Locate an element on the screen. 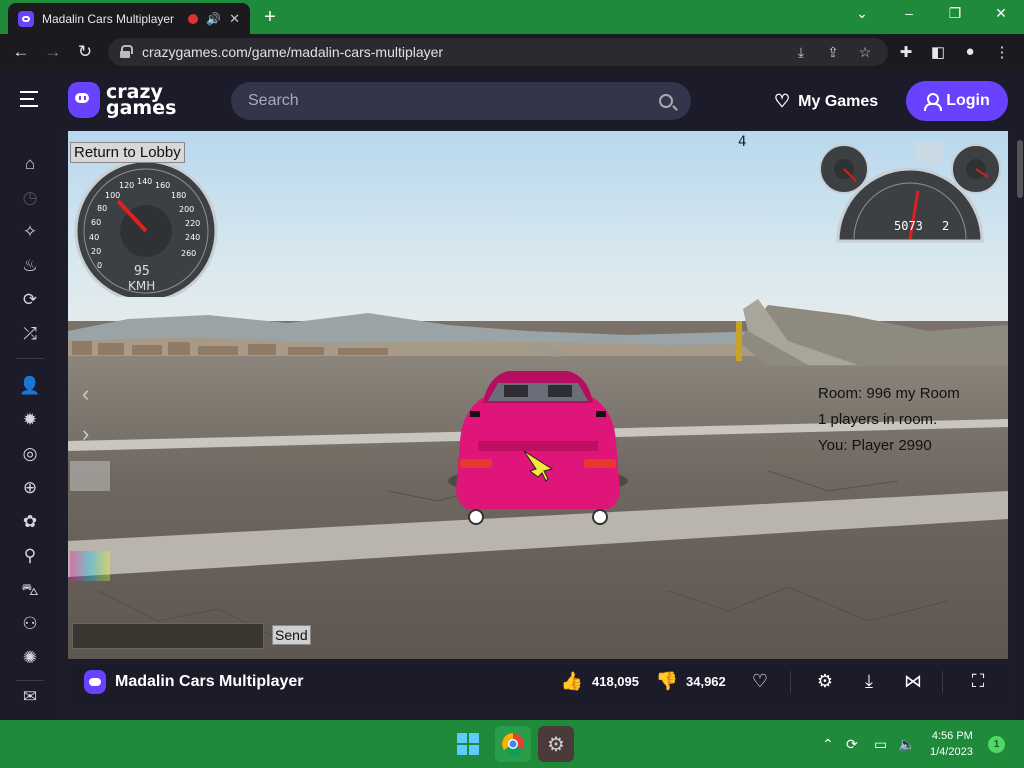 The image size is (1024, 768). volume-icon: 🔈 is located at coordinates (906, 744).